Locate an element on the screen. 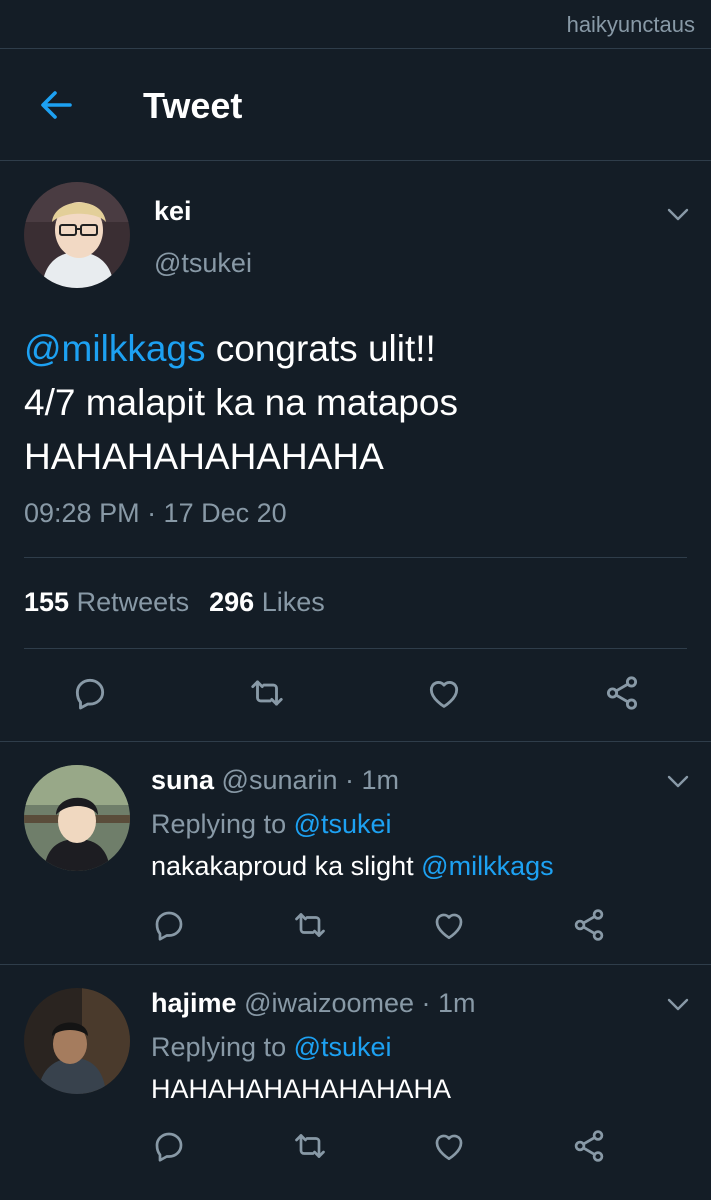  author-handle: @tsukei is located at coordinates (203, 263).